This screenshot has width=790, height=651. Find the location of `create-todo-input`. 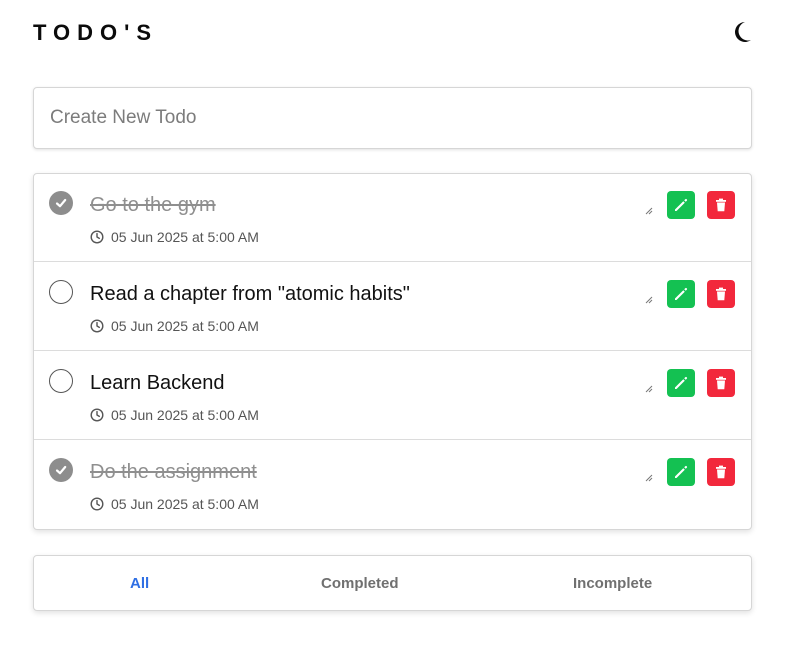

create-todo-input is located at coordinates (392, 118).